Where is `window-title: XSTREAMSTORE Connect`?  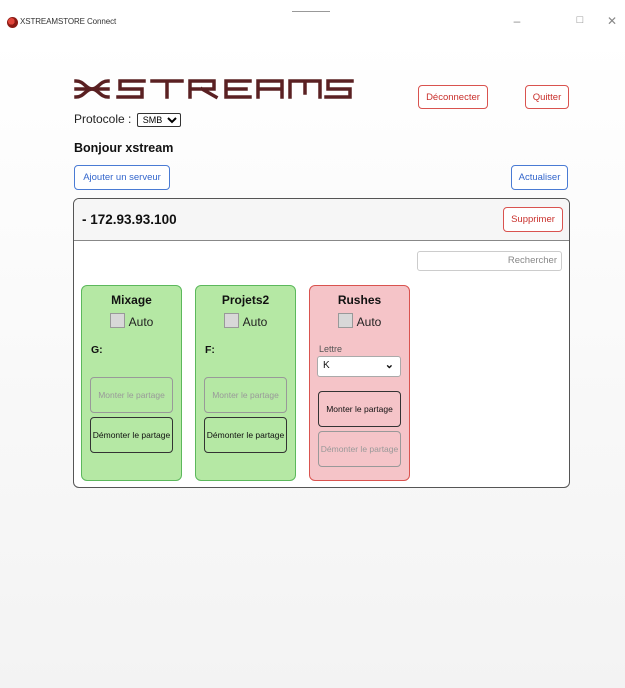 window-title: XSTREAMSTORE Connect is located at coordinates (68, 21).